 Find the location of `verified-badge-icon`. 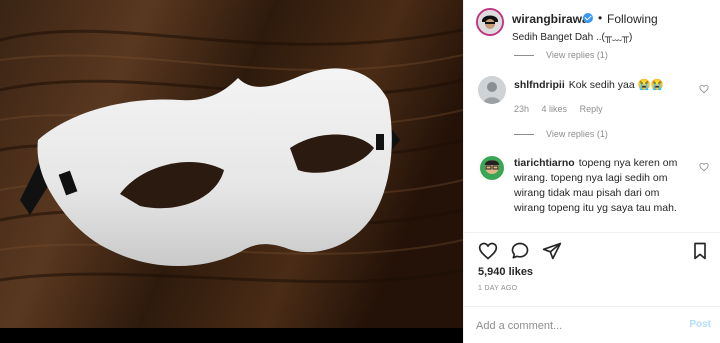

verified-badge-icon is located at coordinates (588, 18).